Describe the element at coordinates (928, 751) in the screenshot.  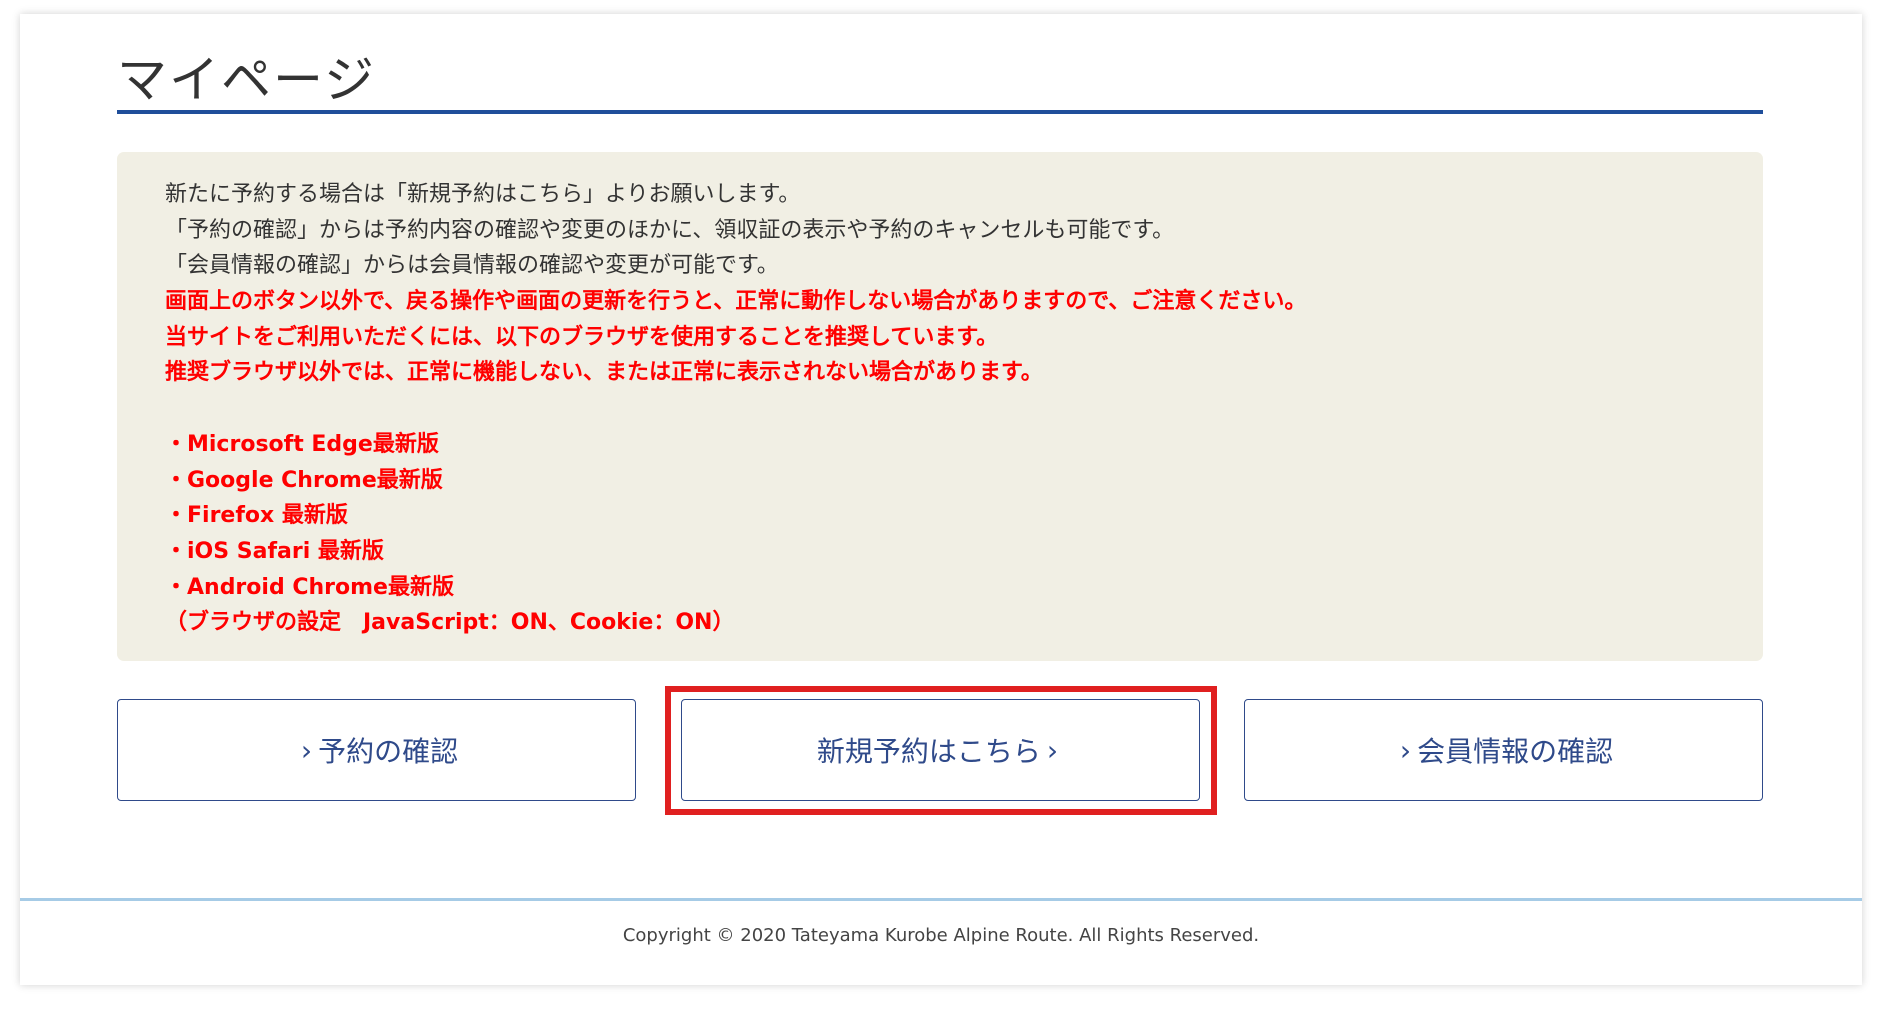
I see `new-reservation-label: 新規予約はこちら` at that location.